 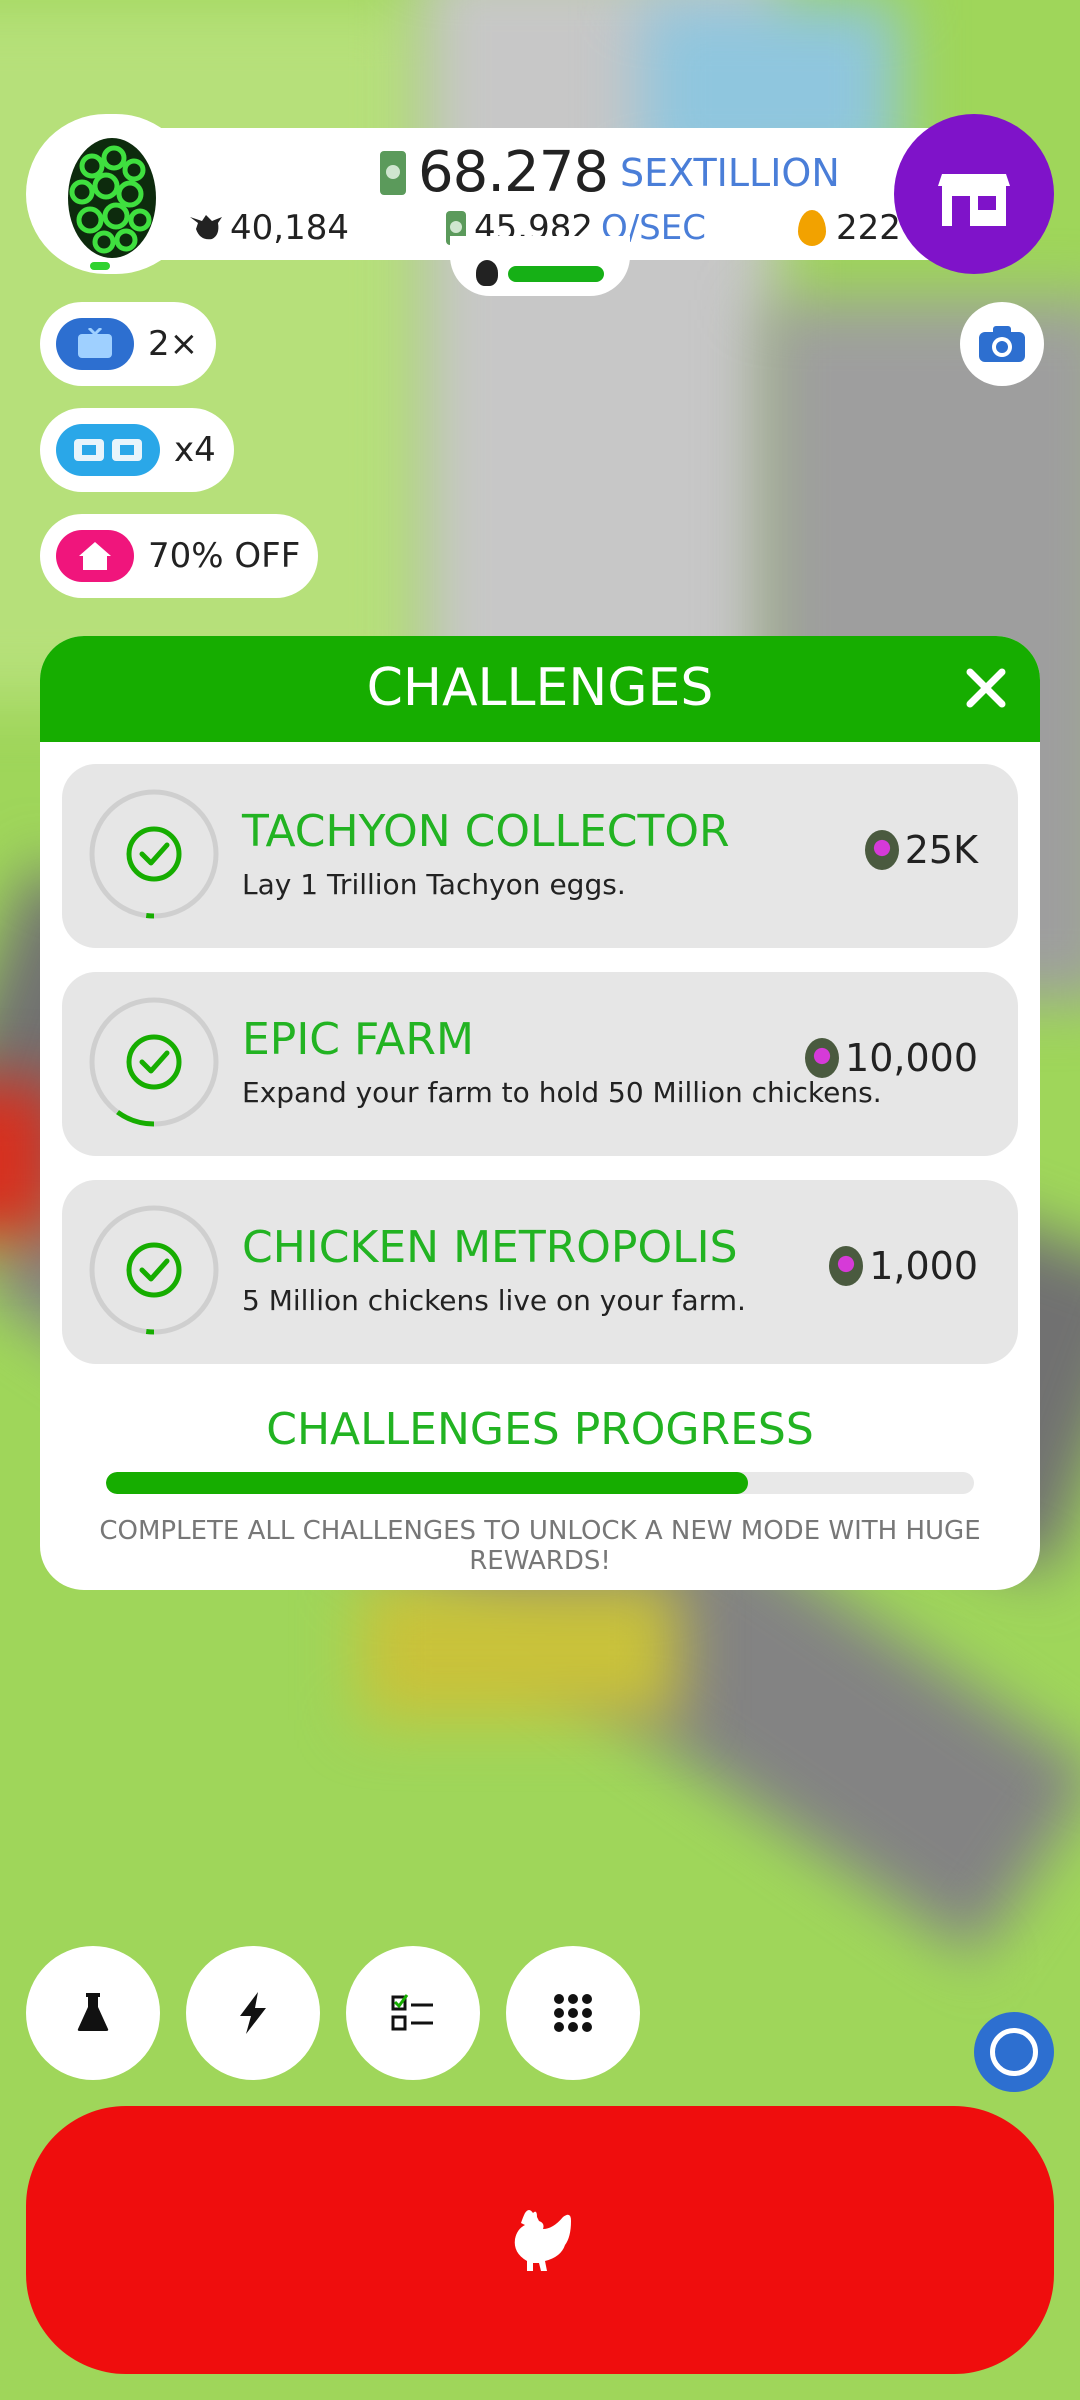 I want to click on reward-value: 1,000, so click(x=923, y=1266).